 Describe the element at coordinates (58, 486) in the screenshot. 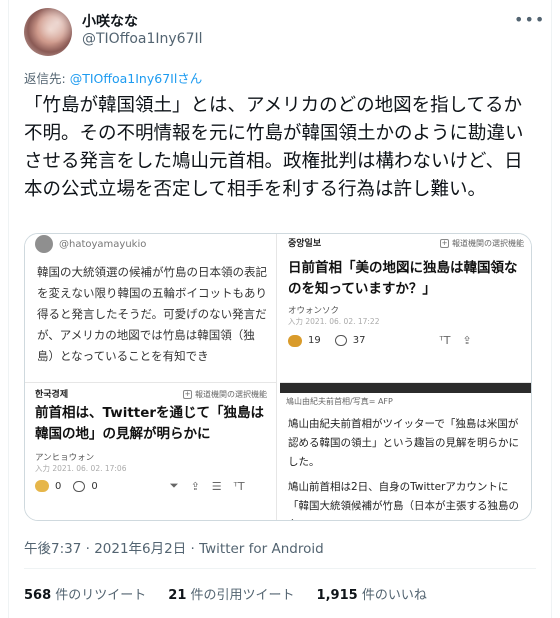

I see `reaction-count: 0` at that location.